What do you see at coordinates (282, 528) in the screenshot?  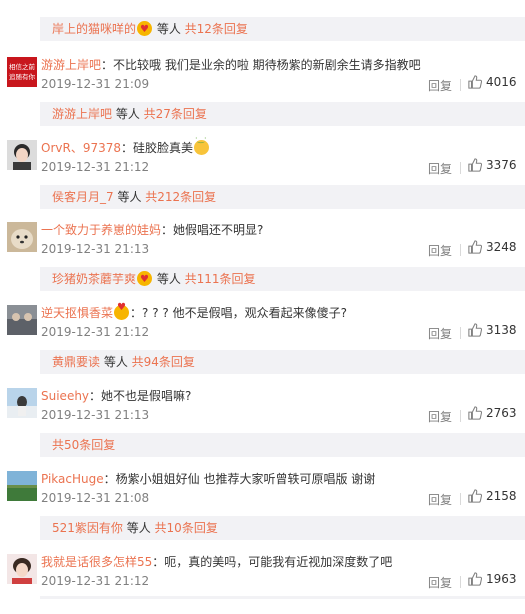 I see `reply-summary: 521紫因有你 等人 共10条回复` at bounding box center [282, 528].